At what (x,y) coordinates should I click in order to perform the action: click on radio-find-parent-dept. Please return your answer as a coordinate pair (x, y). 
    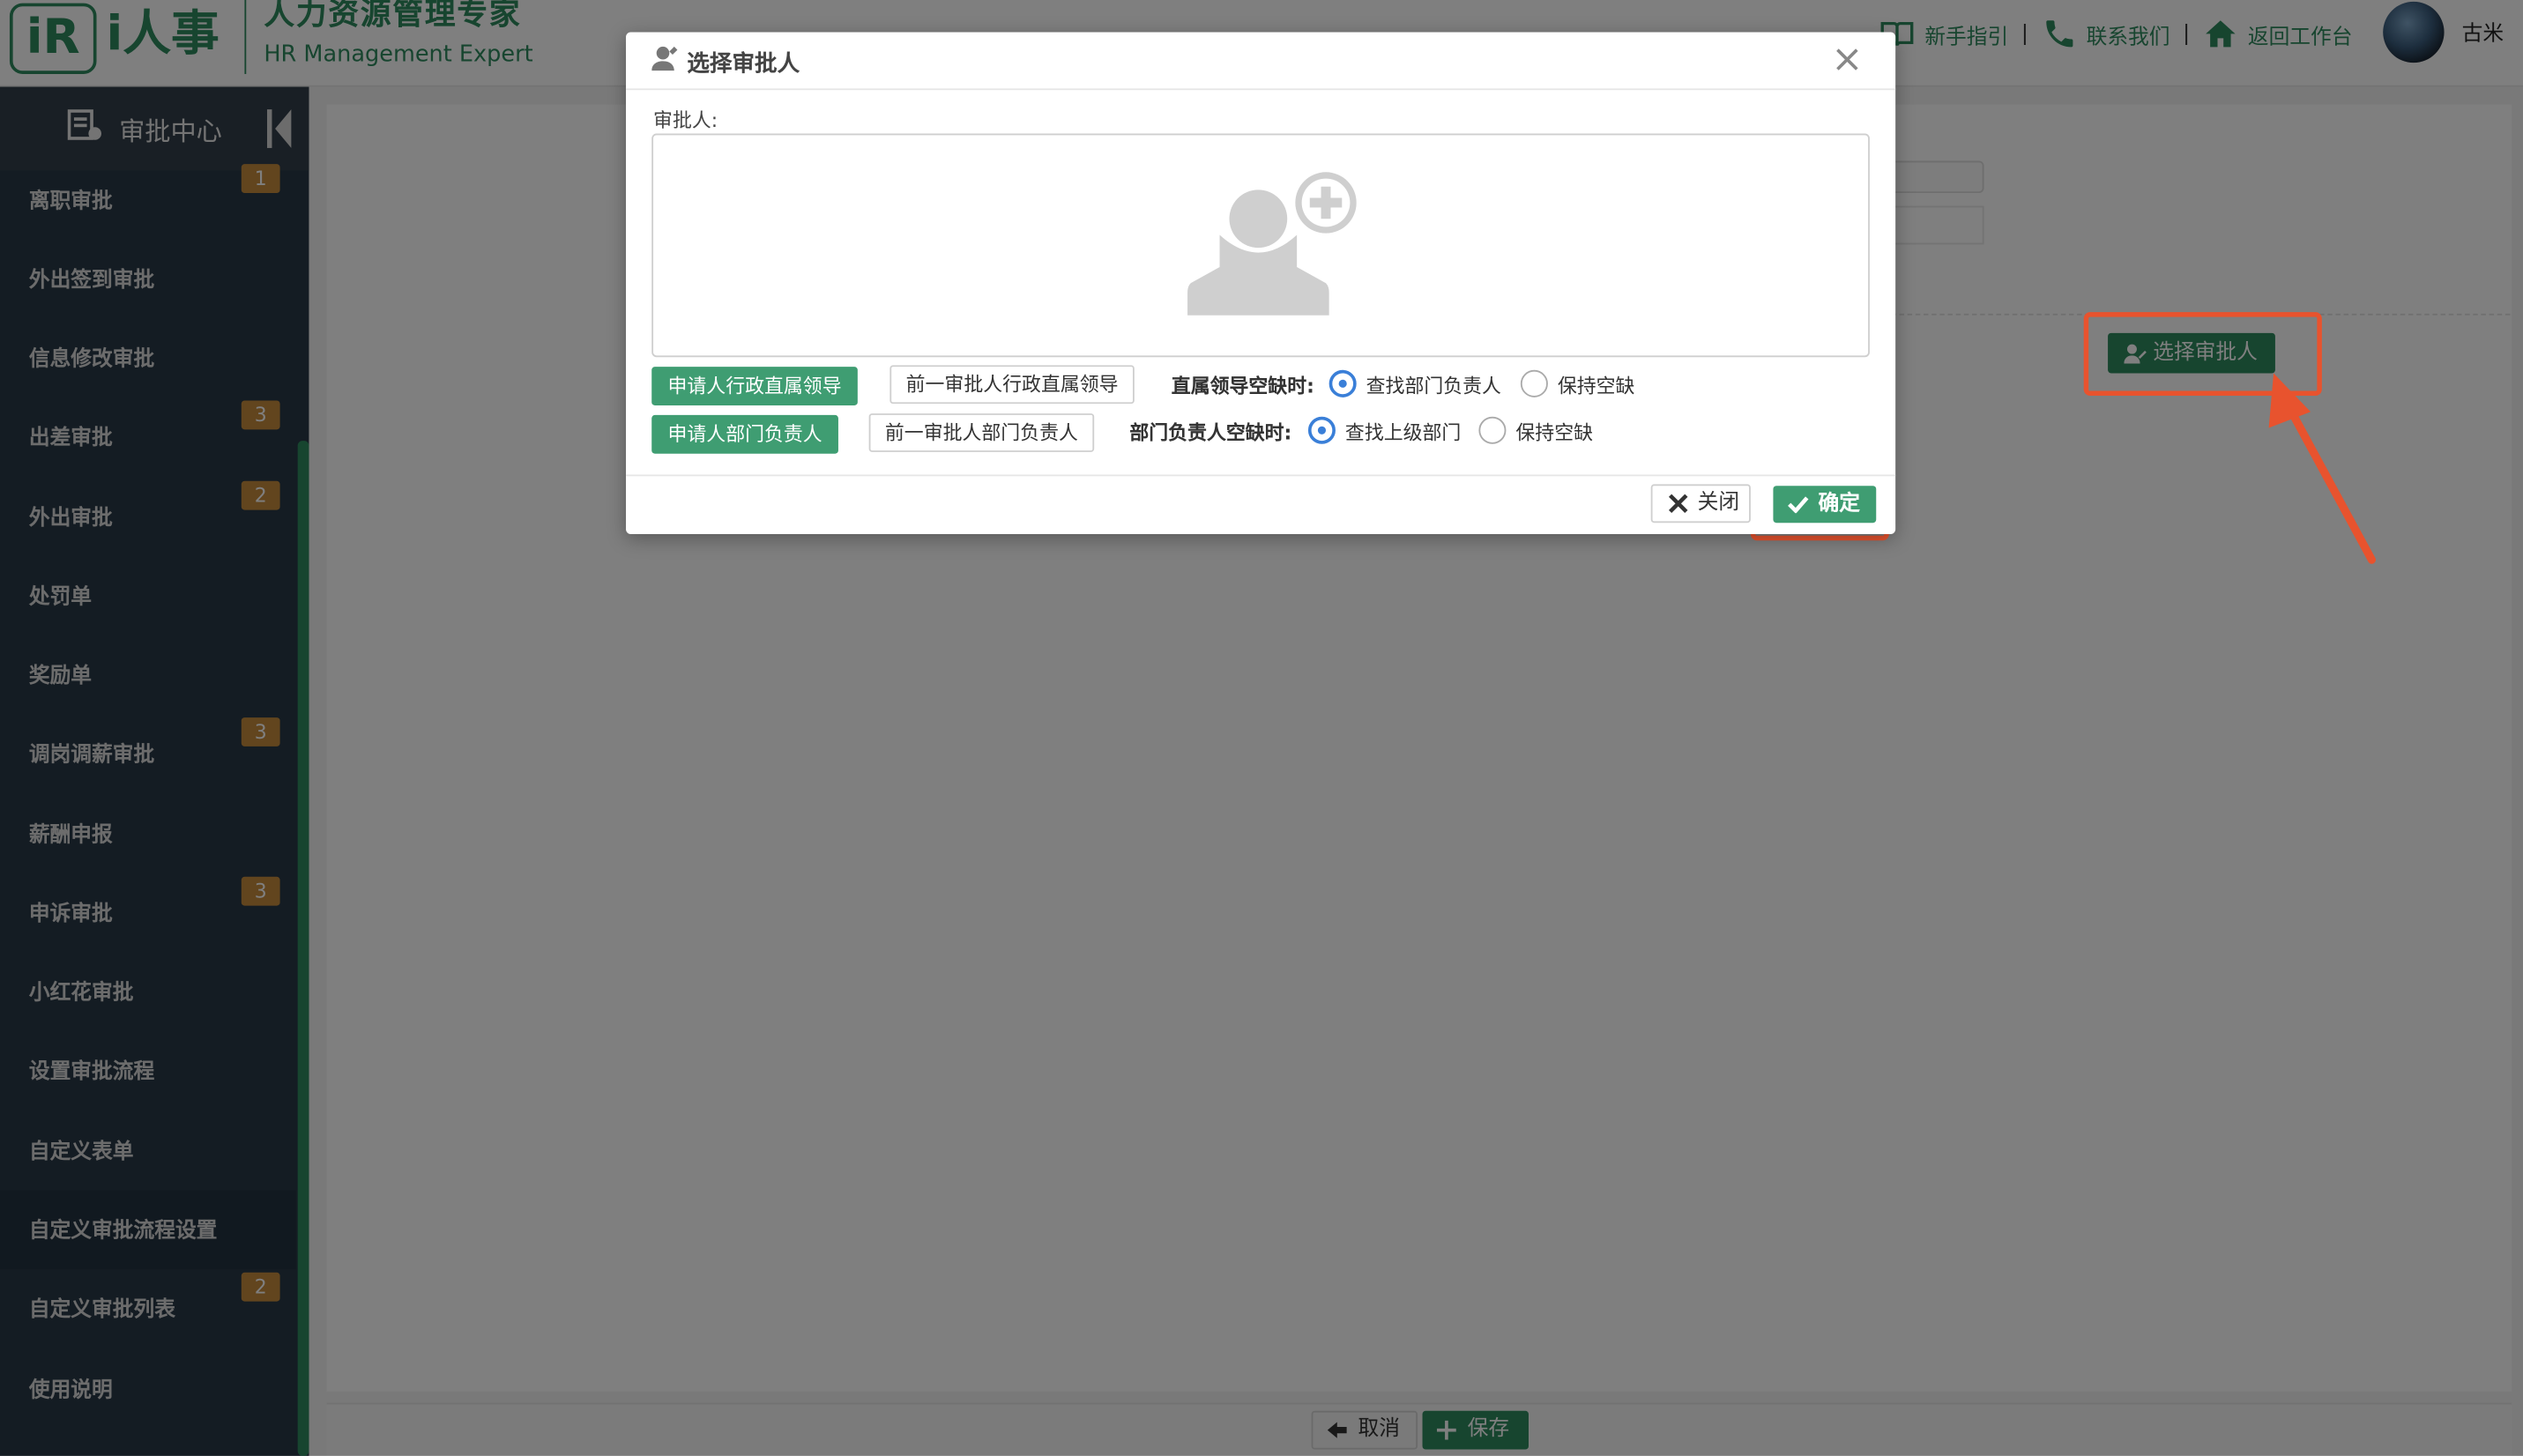
    Looking at the image, I should click on (1321, 430).